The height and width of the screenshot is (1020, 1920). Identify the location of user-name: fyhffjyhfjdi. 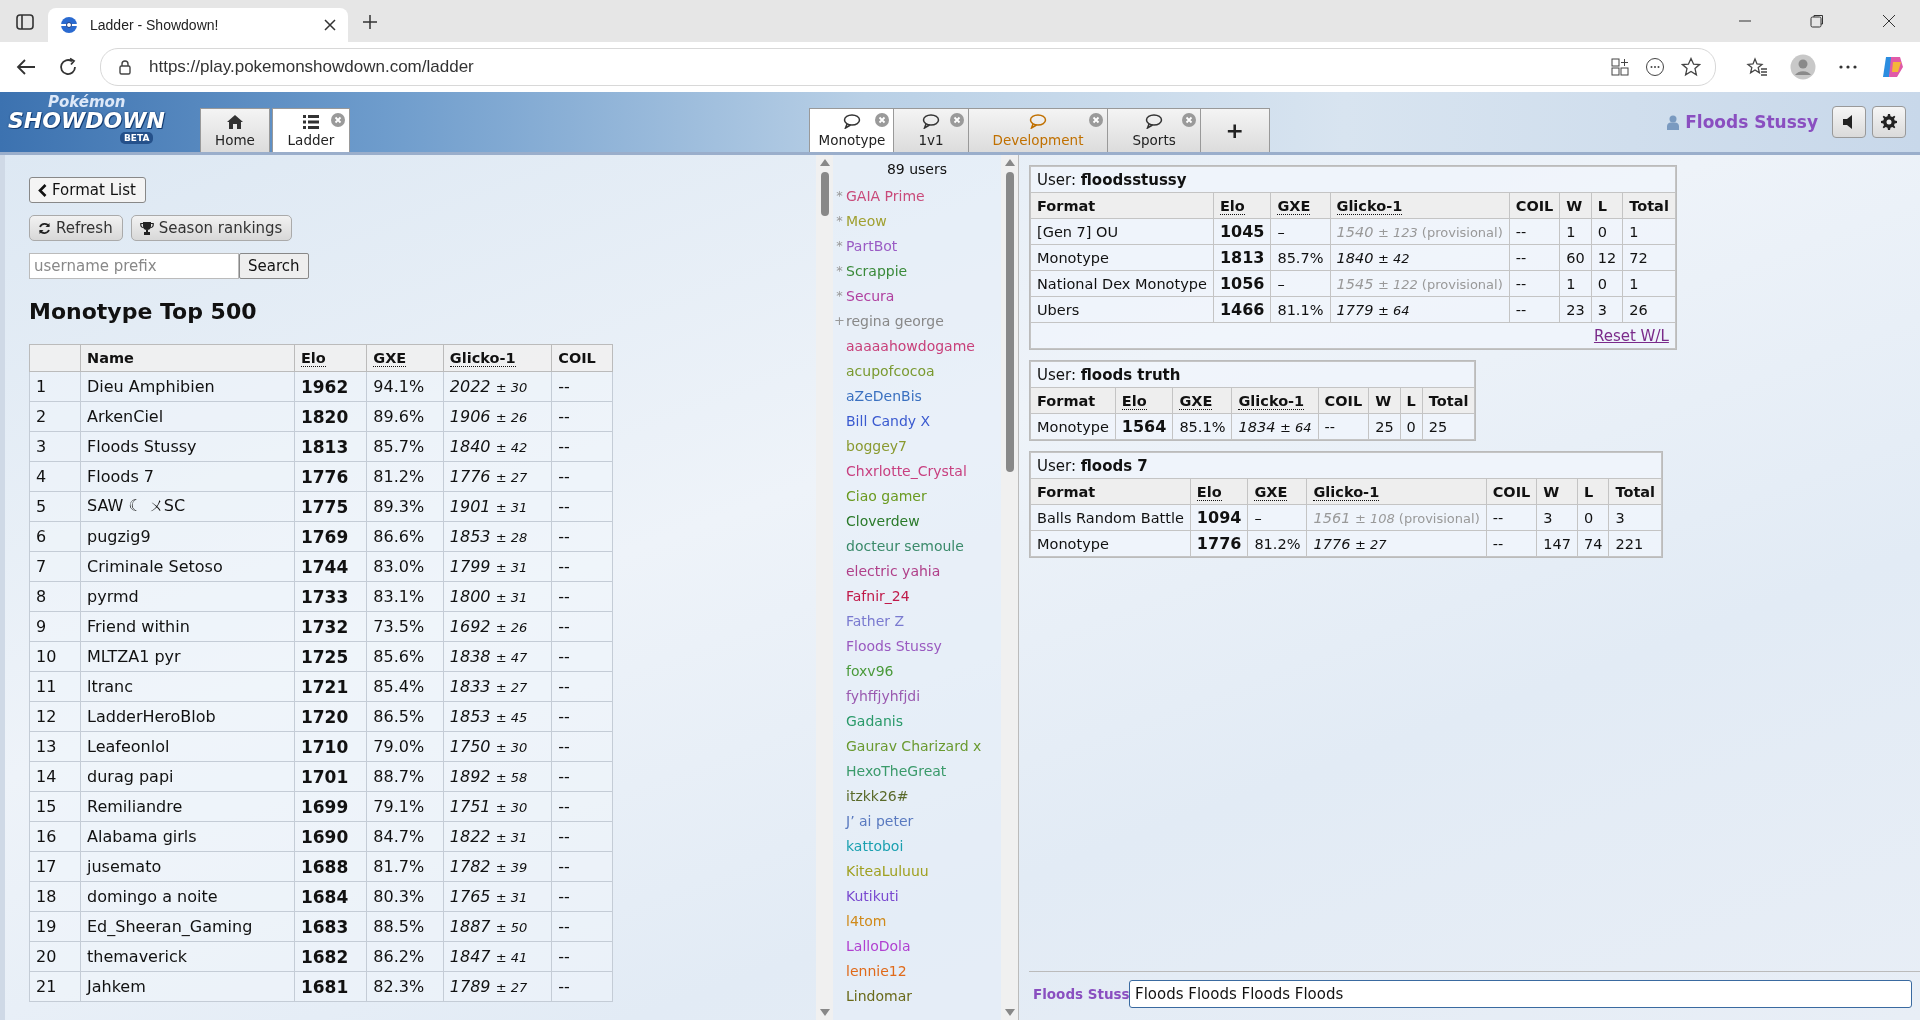
(883, 695).